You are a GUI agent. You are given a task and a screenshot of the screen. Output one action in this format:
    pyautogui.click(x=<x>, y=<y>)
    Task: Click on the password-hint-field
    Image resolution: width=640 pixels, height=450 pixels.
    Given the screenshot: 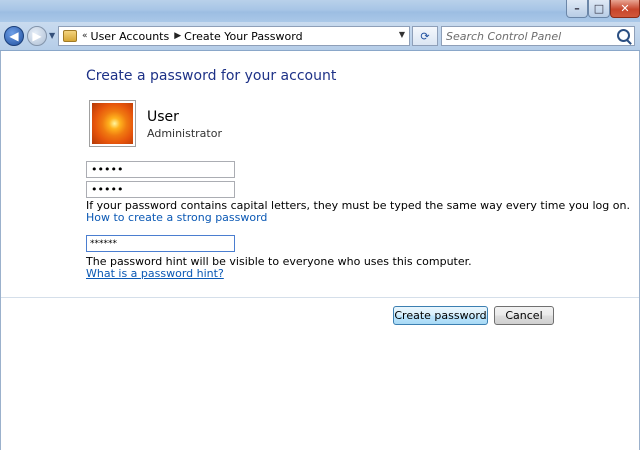 What is the action you would take?
    pyautogui.click(x=160, y=243)
    